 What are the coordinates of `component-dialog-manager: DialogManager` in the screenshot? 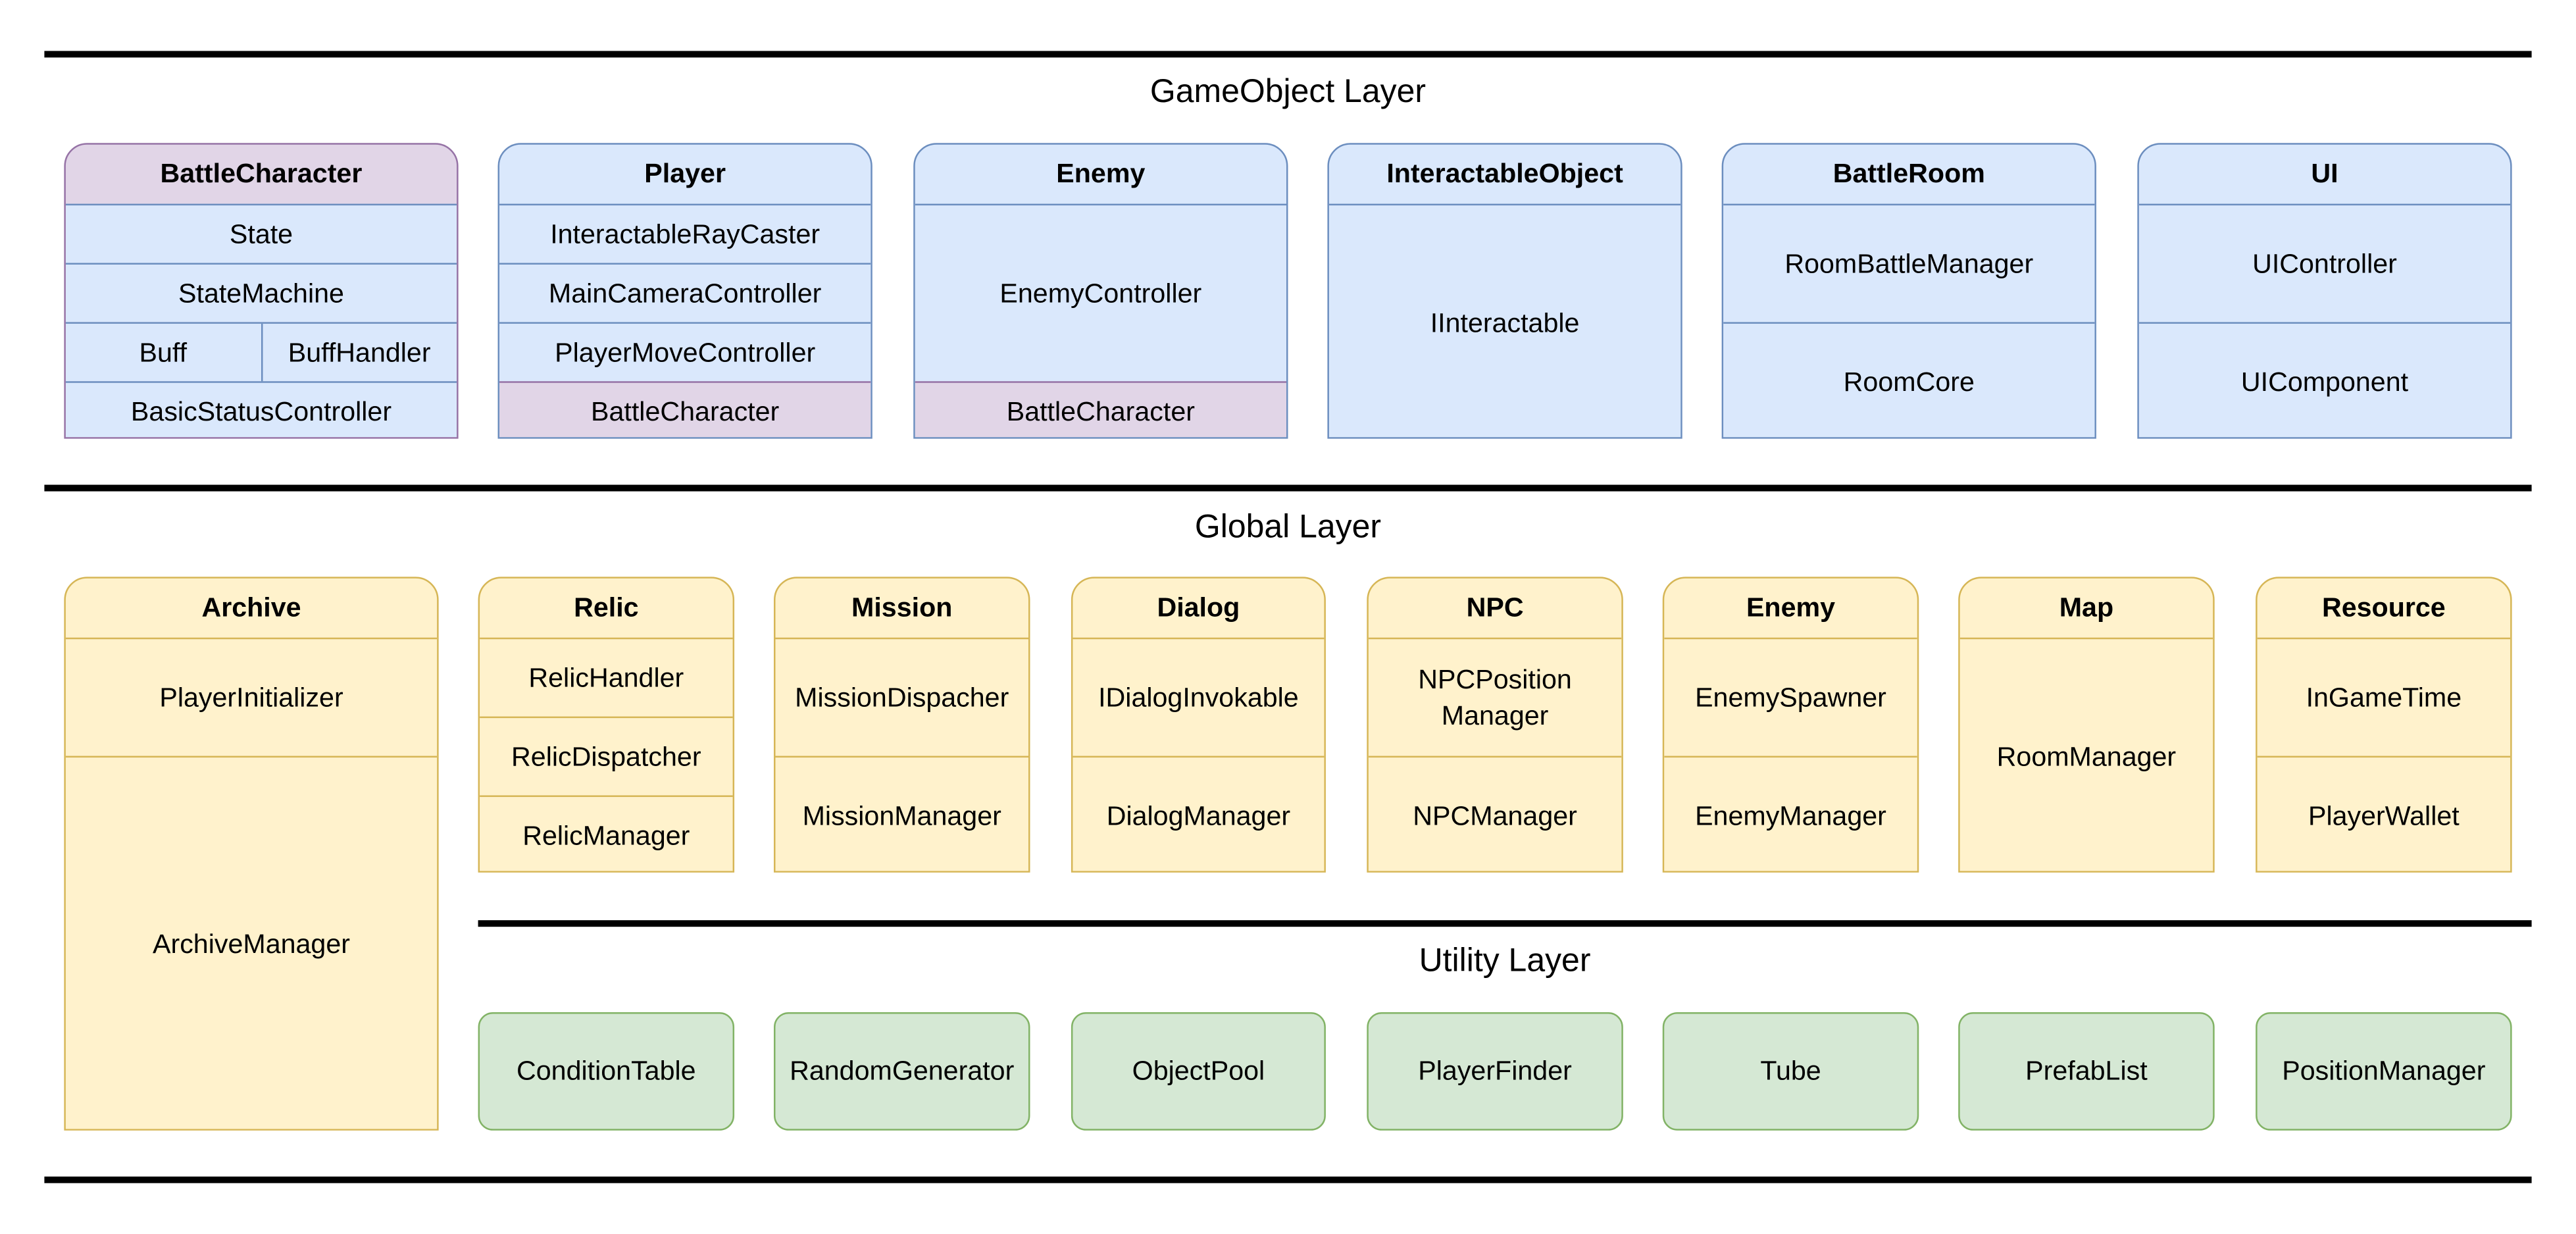 It's located at (1198, 816).